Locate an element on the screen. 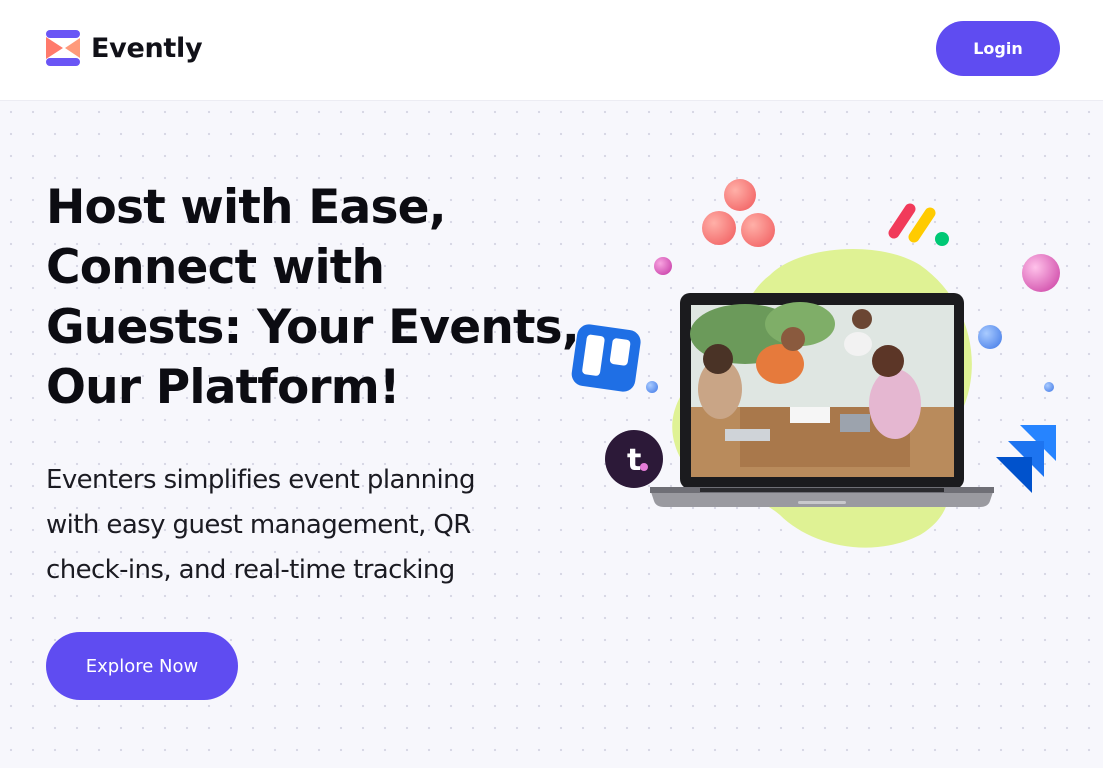  laptop-illustration is located at coordinates (822, 400).